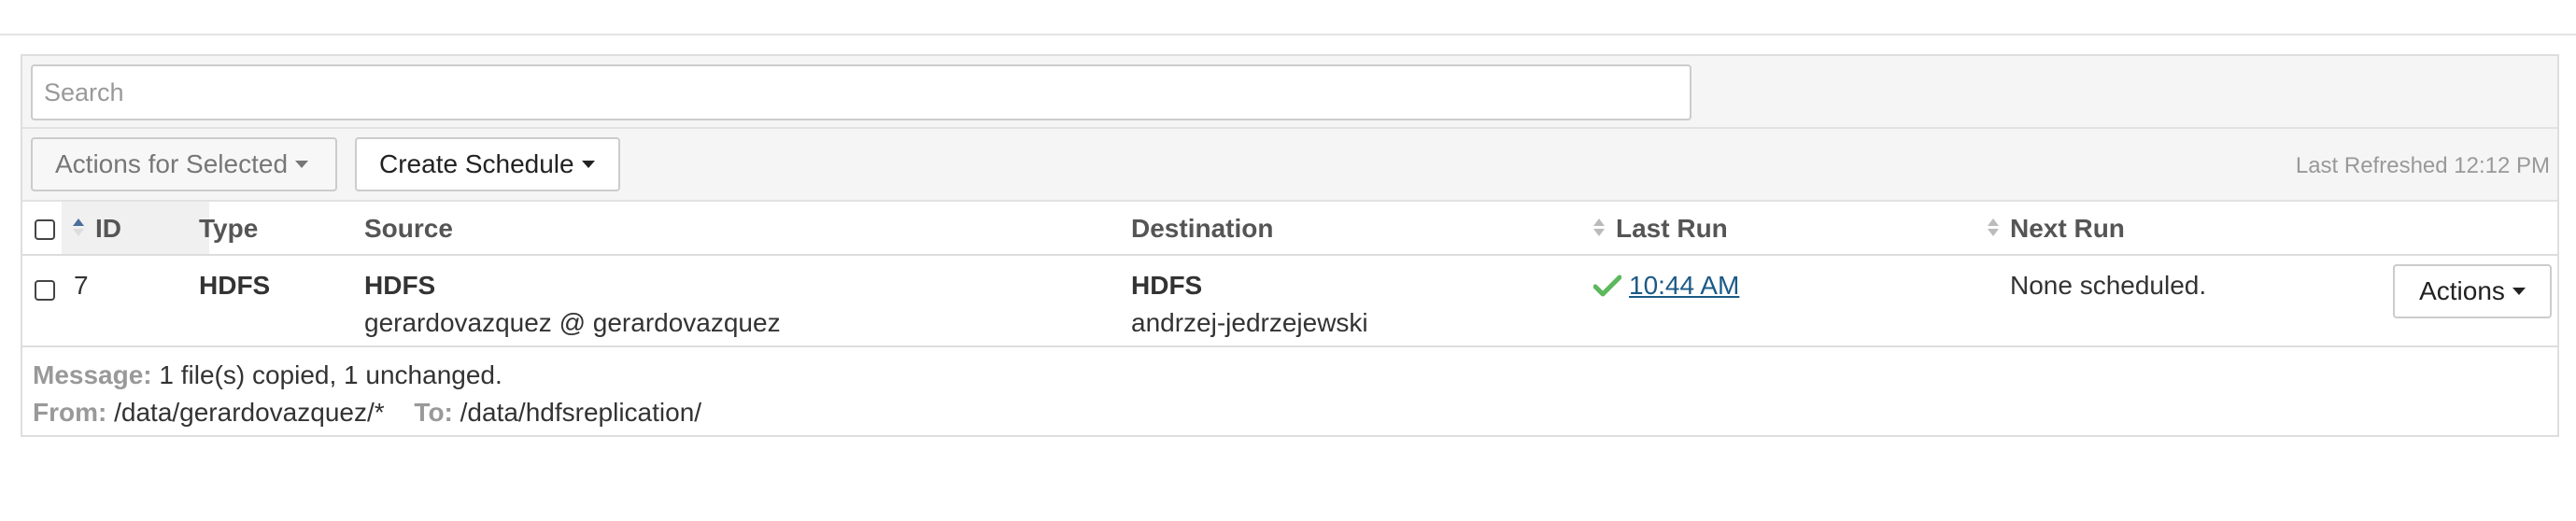 This screenshot has width=2576, height=521. Describe the element at coordinates (45, 229) in the screenshot. I see `select-all-checkbox` at that location.